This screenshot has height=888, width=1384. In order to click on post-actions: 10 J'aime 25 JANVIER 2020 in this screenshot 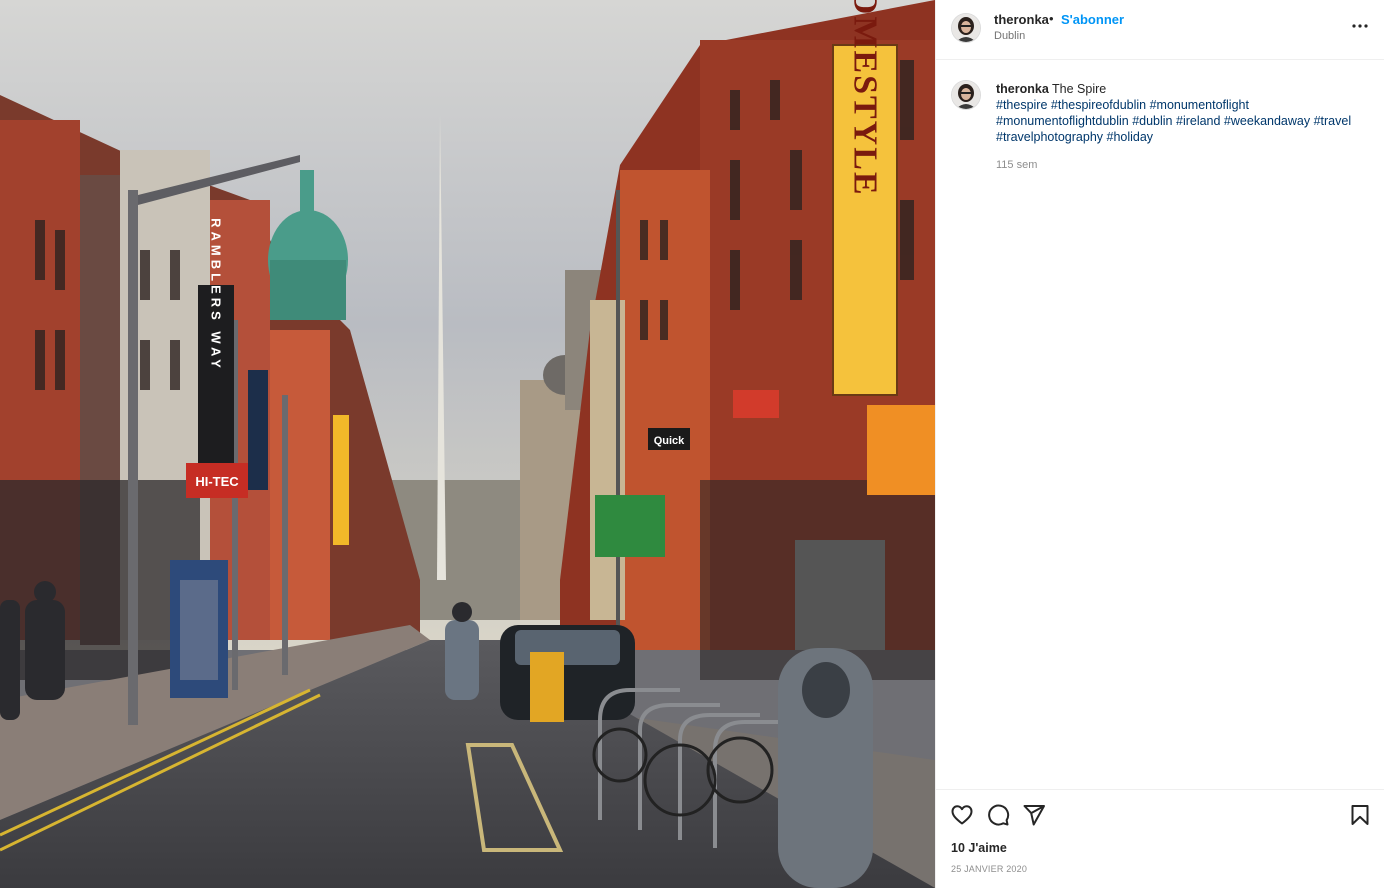, I will do `click(1160, 838)`.